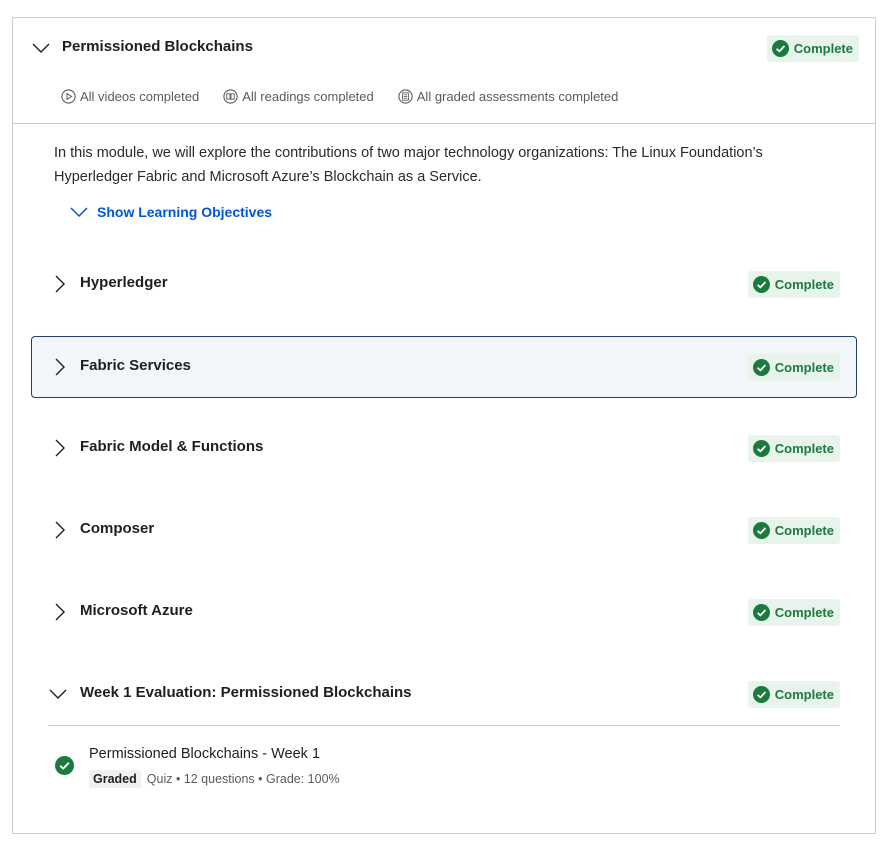 The width and height of the screenshot is (896, 854). What do you see at coordinates (405, 96) in the screenshot?
I see `assessment-list-icon` at bounding box center [405, 96].